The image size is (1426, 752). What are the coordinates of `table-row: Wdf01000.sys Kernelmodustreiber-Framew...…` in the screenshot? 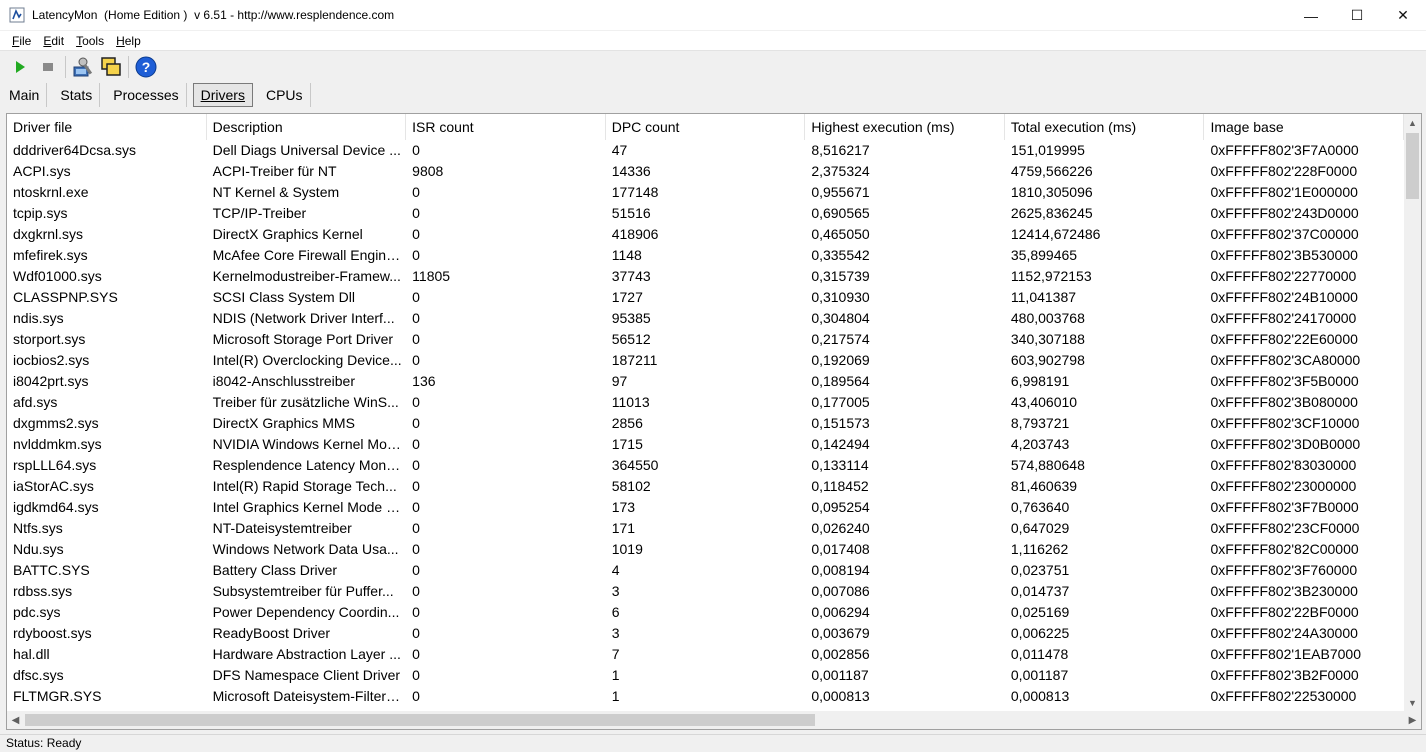 It's located at (705, 276).